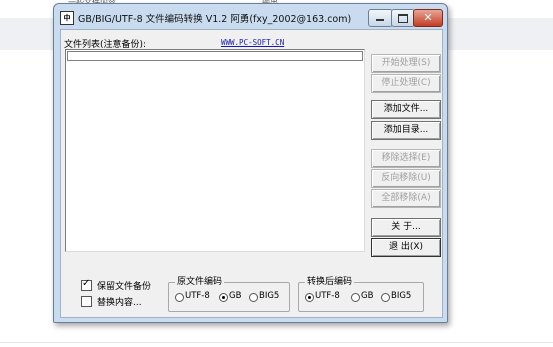  I want to click on maximize-button, so click(403, 18).